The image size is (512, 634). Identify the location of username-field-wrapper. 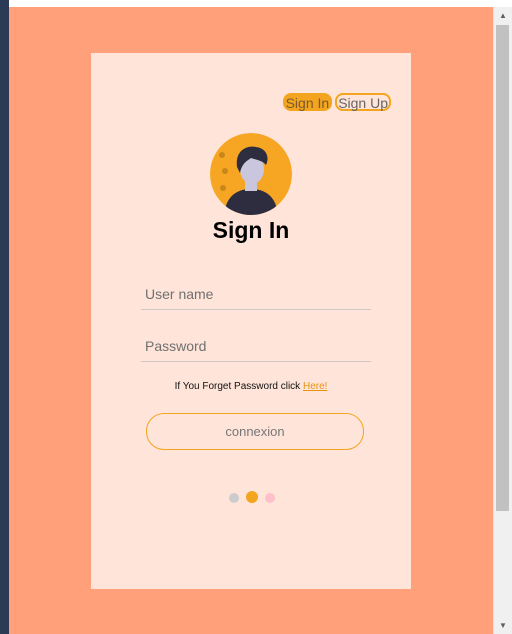
(256, 294).